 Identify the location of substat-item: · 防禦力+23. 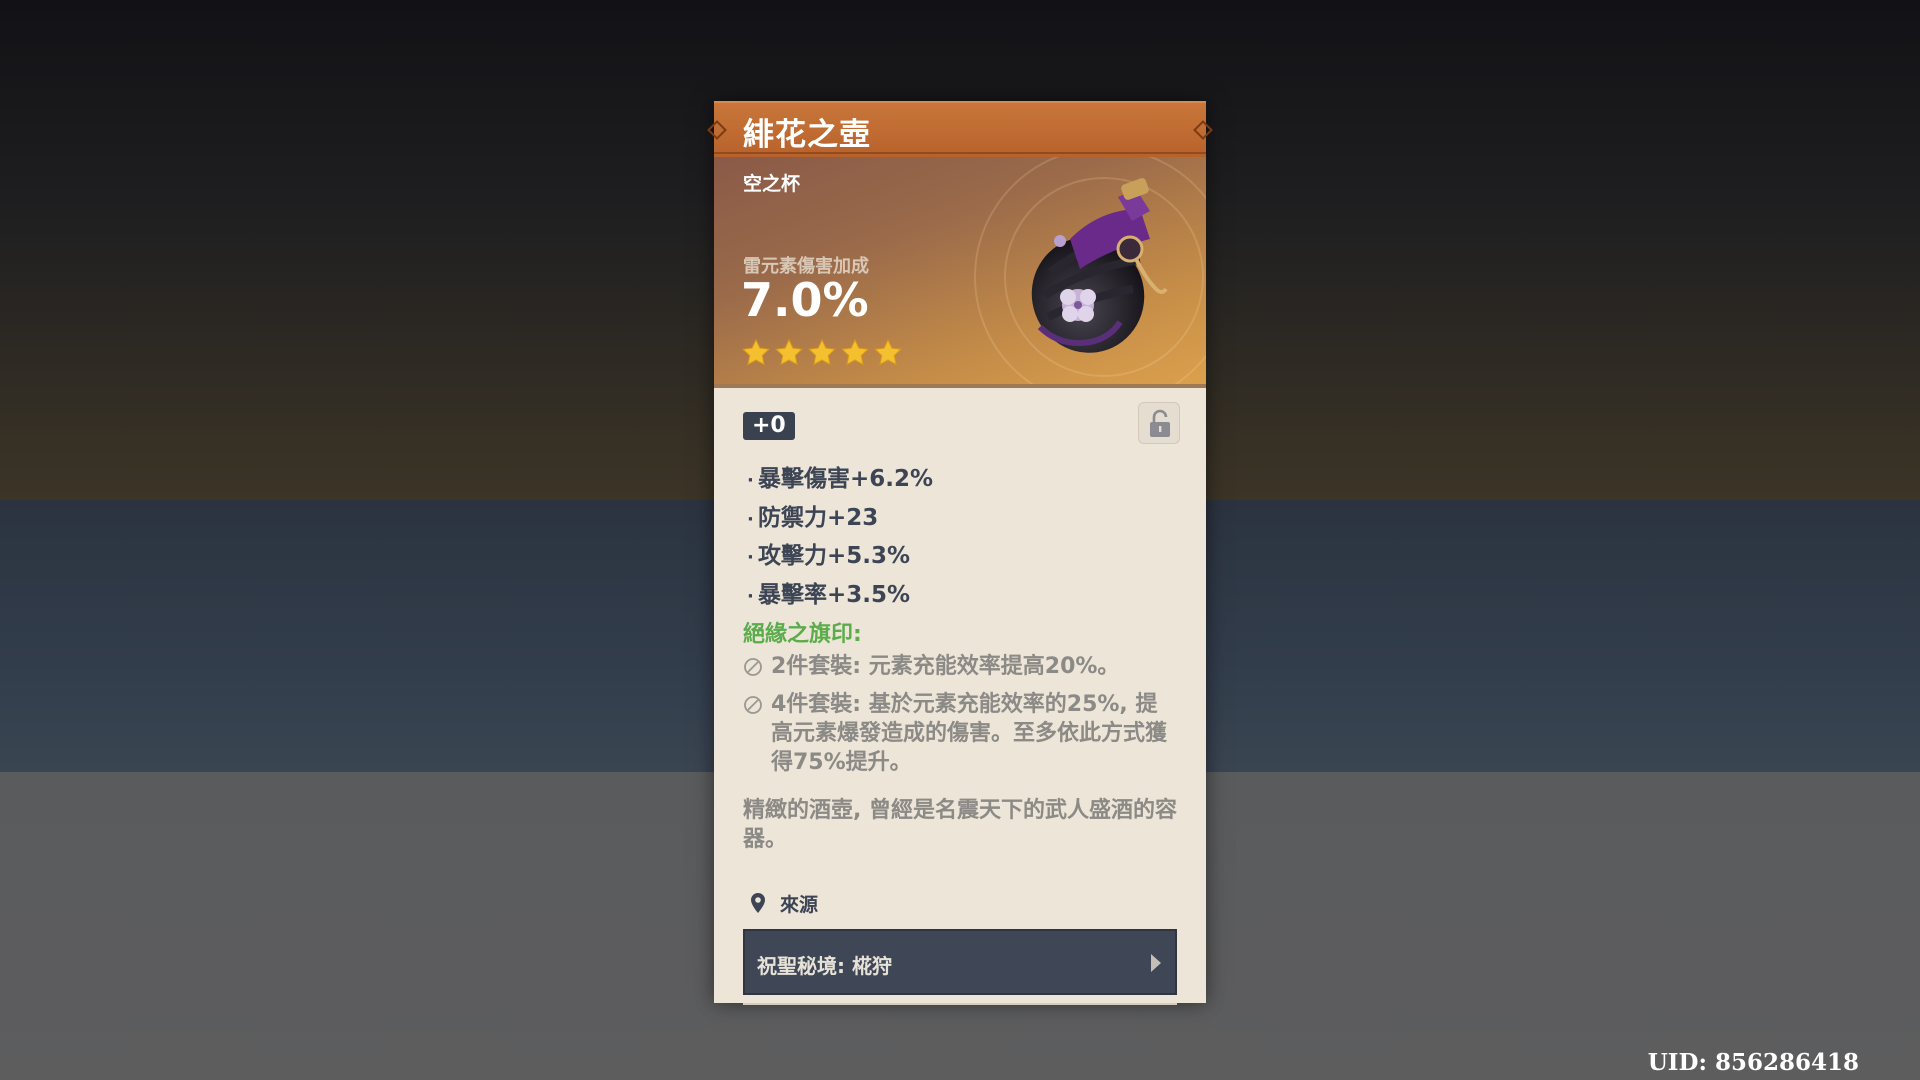
(813, 517).